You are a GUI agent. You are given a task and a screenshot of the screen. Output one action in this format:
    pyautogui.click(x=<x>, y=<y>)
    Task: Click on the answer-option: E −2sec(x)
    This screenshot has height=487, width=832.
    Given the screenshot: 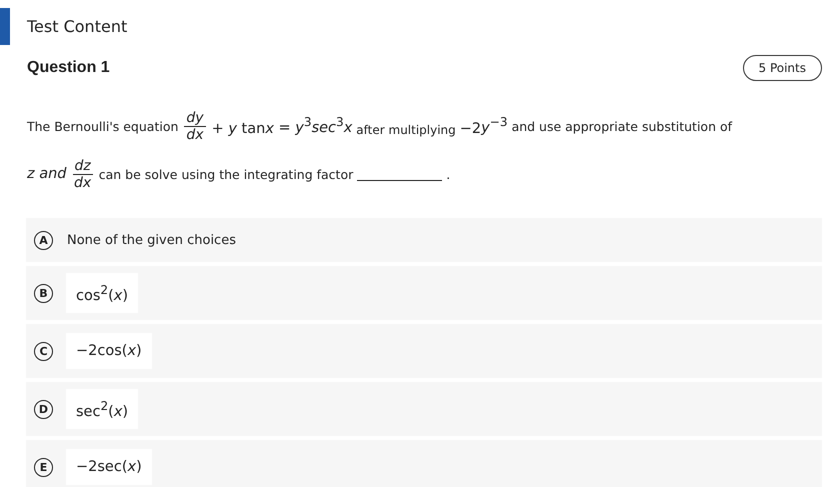 What is the action you would take?
    pyautogui.click(x=424, y=463)
    